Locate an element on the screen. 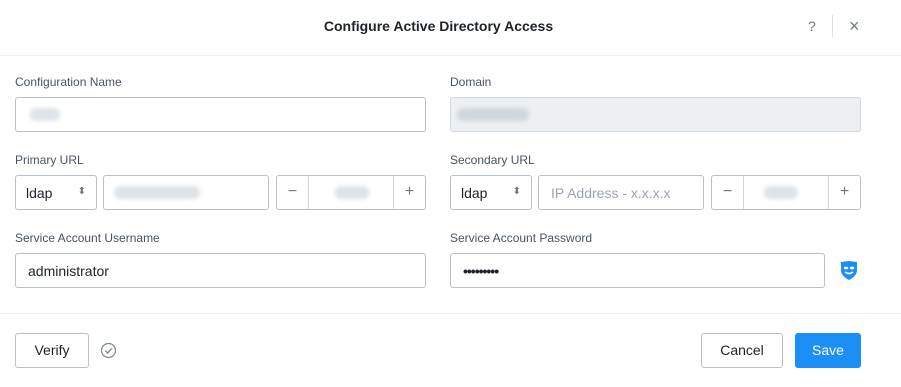  service-account-username-input: administrator is located at coordinates (220, 270).